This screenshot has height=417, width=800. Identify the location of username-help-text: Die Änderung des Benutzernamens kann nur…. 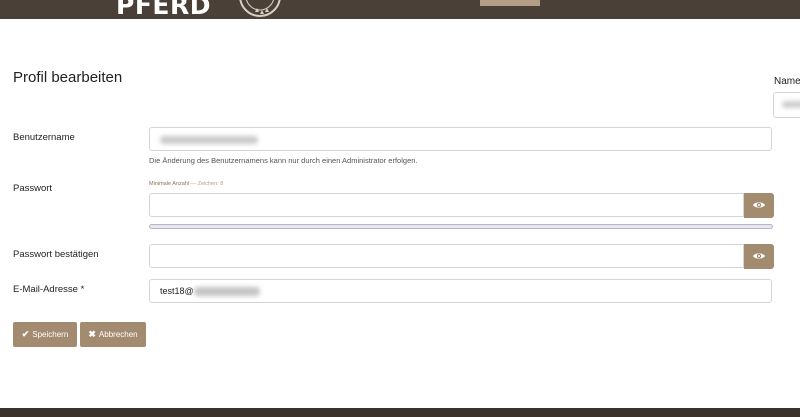
(283, 160).